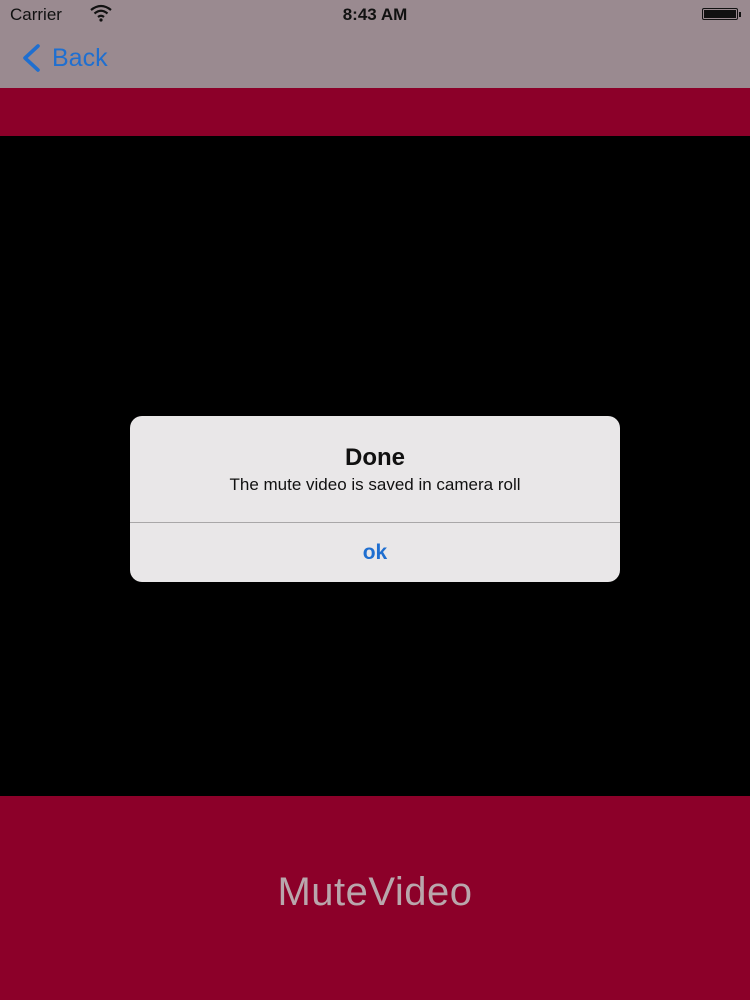 The width and height of the screenshot is (750, 1000). What do you see at coordinates (375, 892) in the screenshot?
I see `app-title: MuteVideo` at bounding box center [375, 892].